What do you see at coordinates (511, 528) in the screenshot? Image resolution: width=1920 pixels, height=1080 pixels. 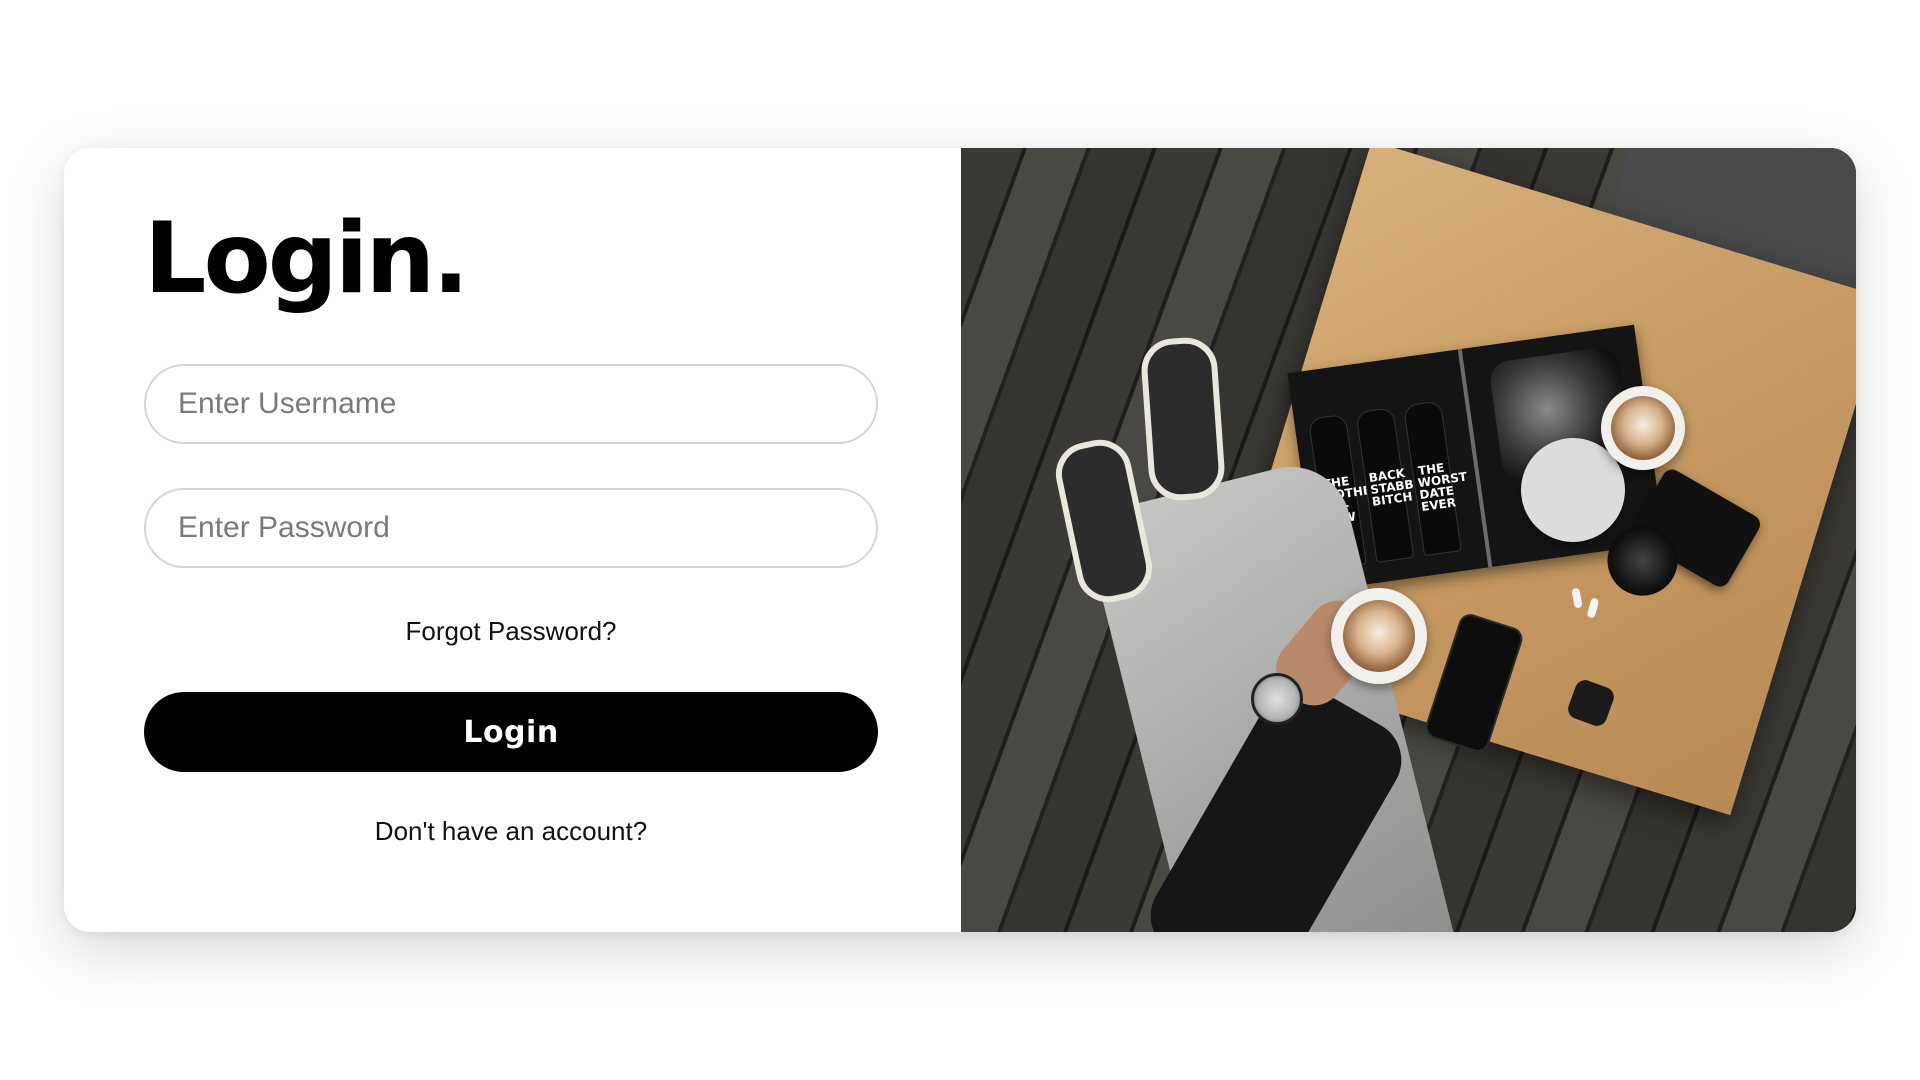 I see `password-input` at bounding box center [511, 528].